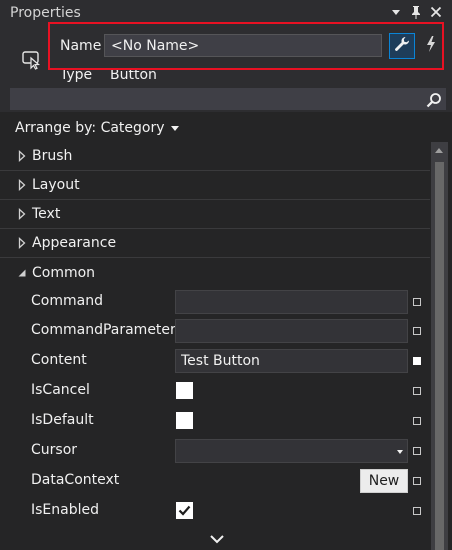  I want to click on category-label: Text, so click(46, 214).